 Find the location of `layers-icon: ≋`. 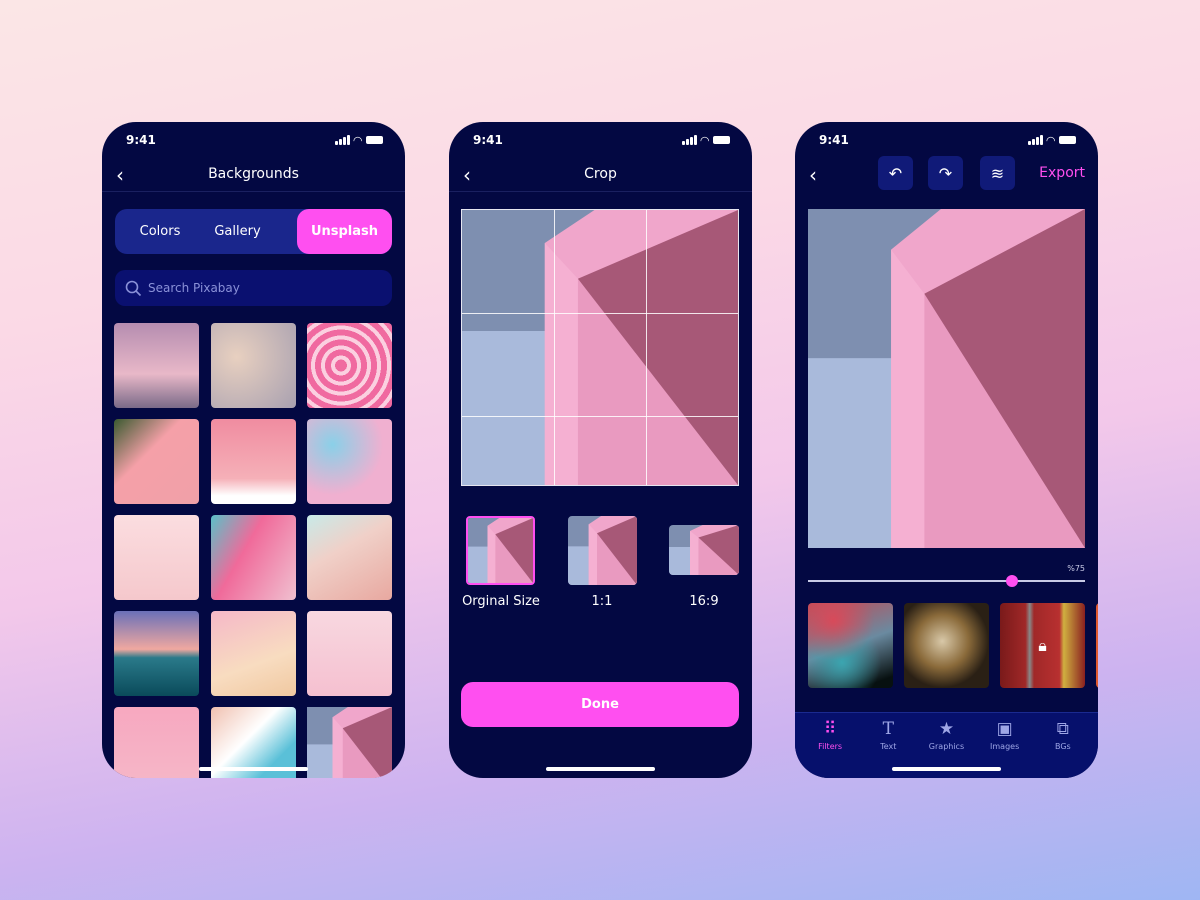

layers-icon: ≋ is located at coordinates (997, 173).